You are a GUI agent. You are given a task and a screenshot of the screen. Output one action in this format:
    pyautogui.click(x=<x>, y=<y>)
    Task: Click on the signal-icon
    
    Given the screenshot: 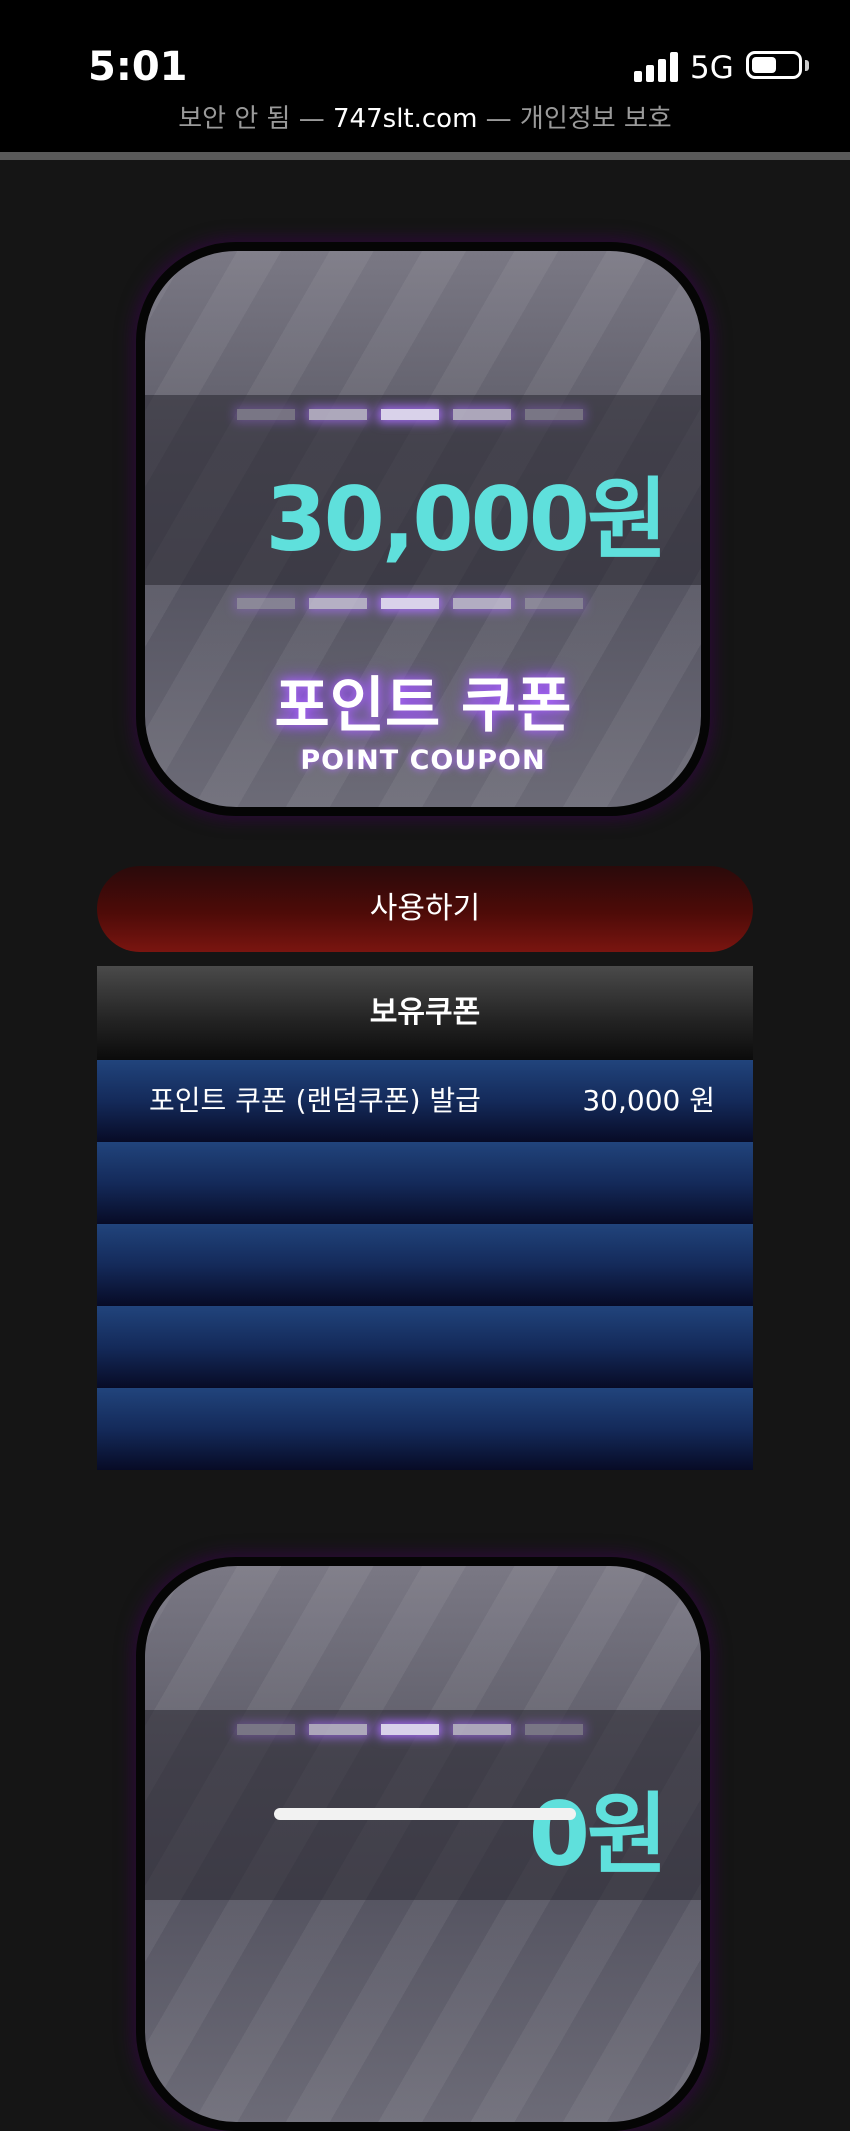 What is the action you would take?
    pyautogui.click(x=656, y=67)
    